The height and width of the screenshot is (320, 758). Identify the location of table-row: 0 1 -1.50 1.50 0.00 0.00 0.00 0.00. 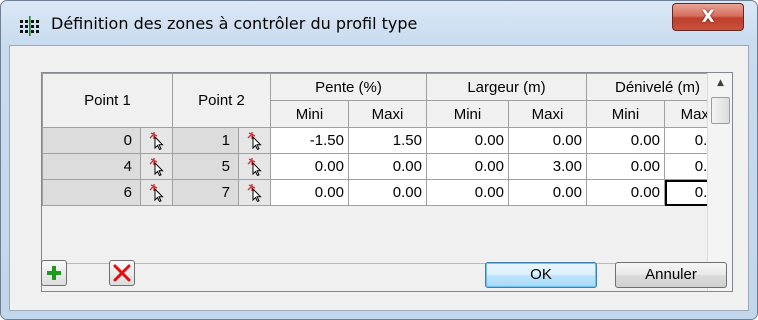
(385, 140).